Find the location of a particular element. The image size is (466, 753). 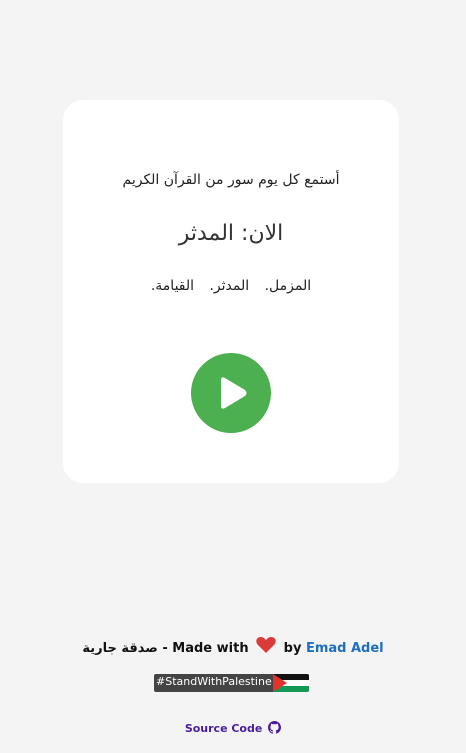

by-text: by is located at coordinates (292, 648).